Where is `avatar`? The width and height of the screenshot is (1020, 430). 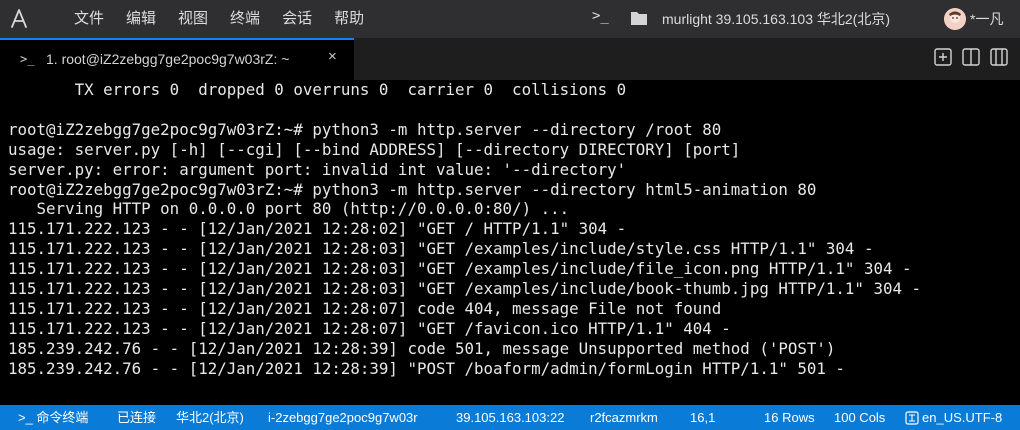 avatar is located at coordinates (955, 19).